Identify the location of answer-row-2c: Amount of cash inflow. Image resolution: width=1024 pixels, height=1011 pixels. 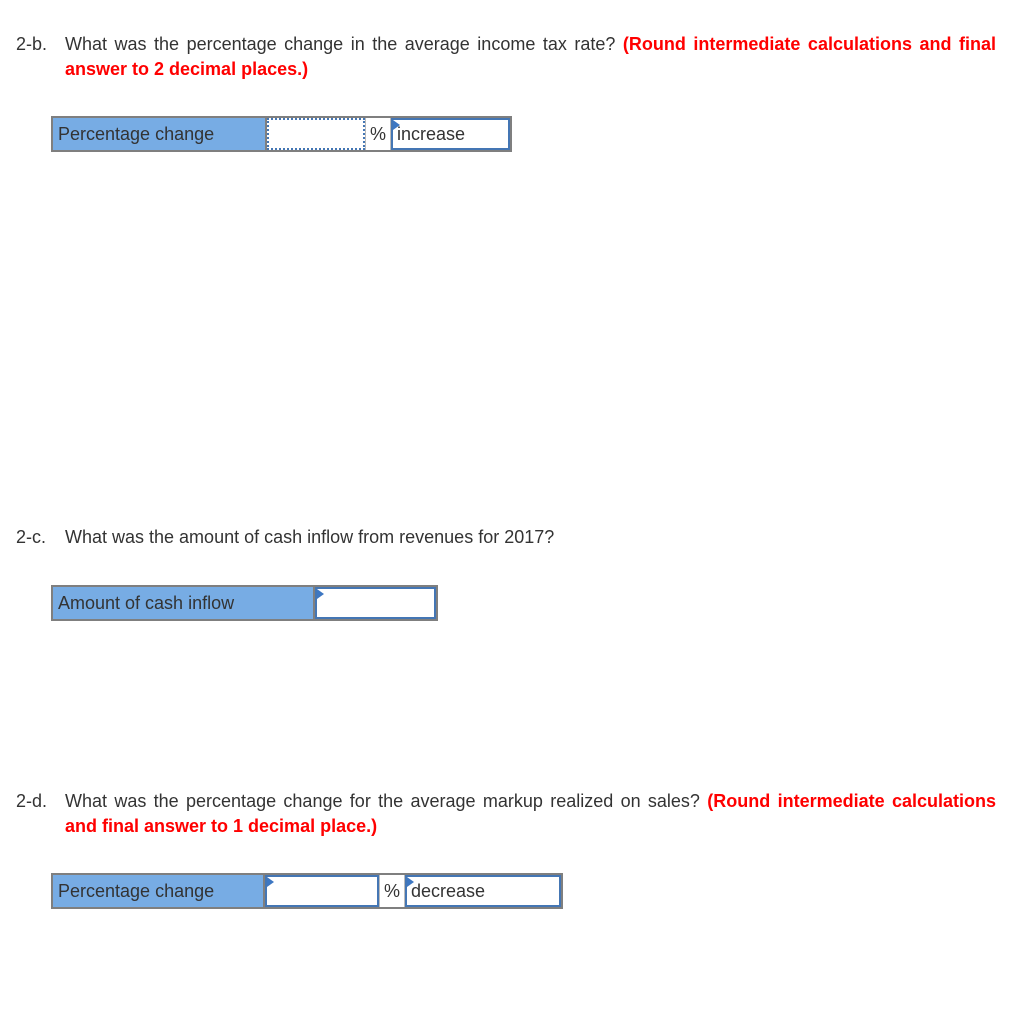
(244, 603).